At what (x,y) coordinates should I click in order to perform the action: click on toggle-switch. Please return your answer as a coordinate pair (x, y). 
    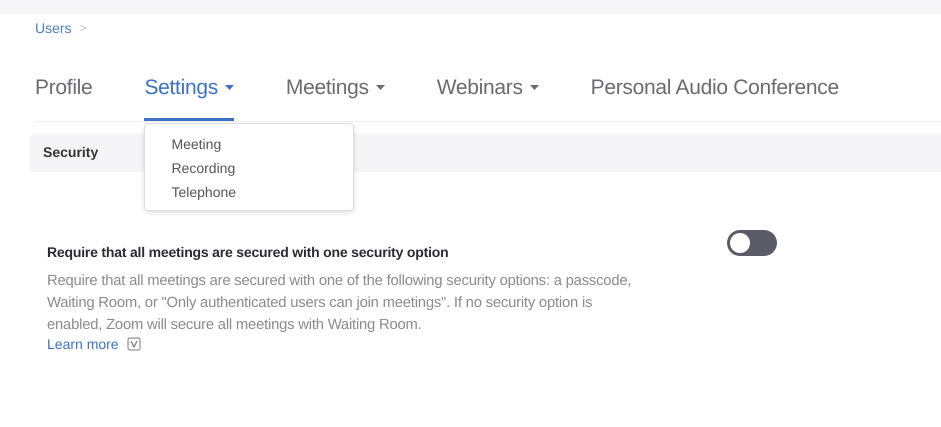
    Looking at the image, I should click on (752, 243).